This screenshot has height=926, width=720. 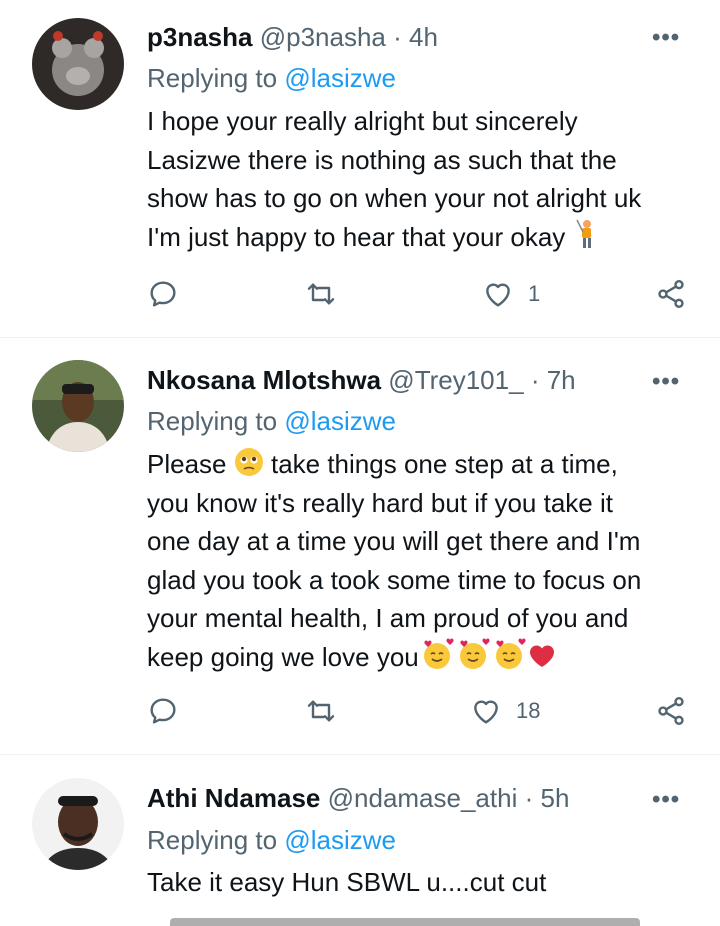 I want to click on user-handle: @ndamase_athi, so click(x=423, y=798).